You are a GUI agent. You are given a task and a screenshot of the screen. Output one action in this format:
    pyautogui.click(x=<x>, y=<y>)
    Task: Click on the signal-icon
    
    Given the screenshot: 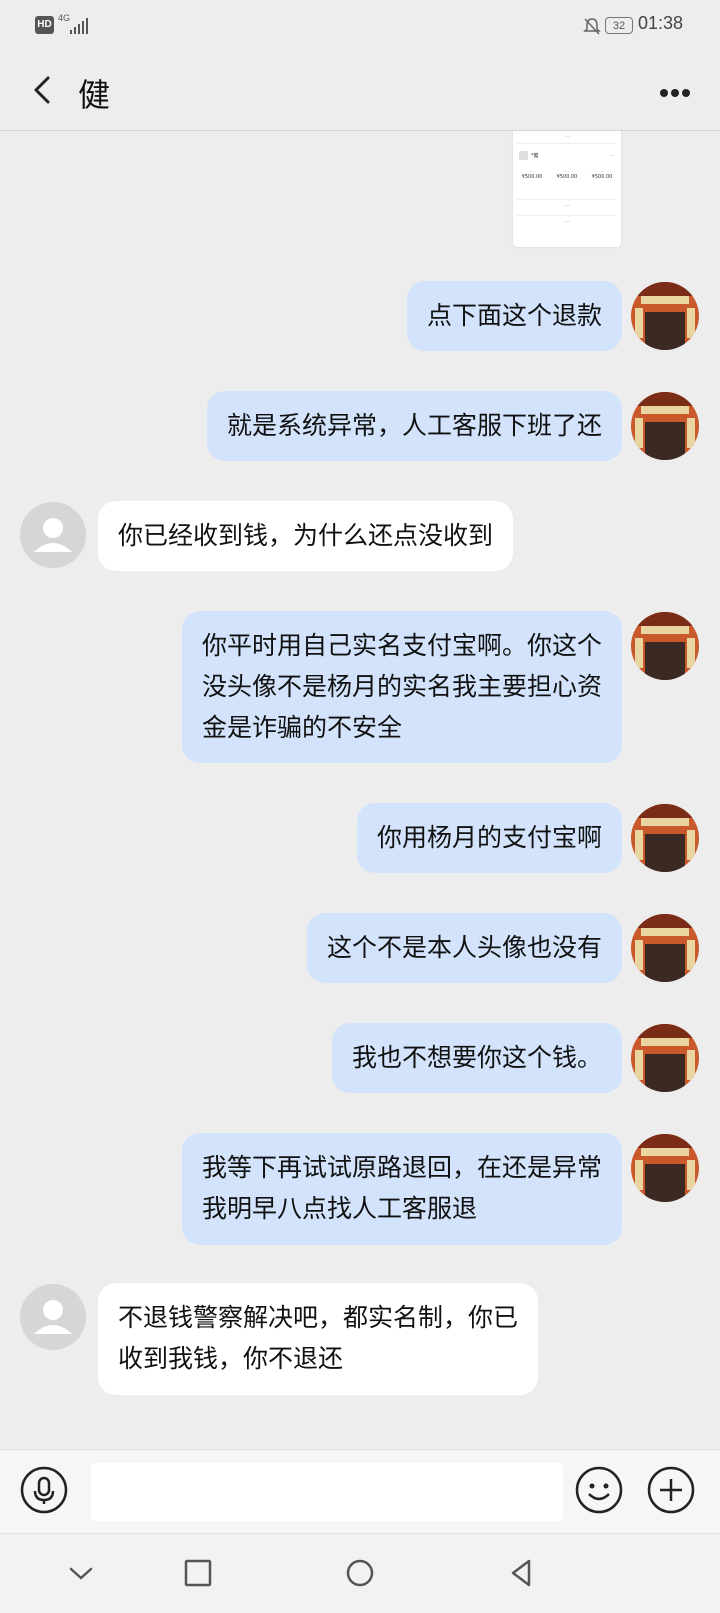 What is the action you would take?
    pyautogui.click(x=79, y=26)
    